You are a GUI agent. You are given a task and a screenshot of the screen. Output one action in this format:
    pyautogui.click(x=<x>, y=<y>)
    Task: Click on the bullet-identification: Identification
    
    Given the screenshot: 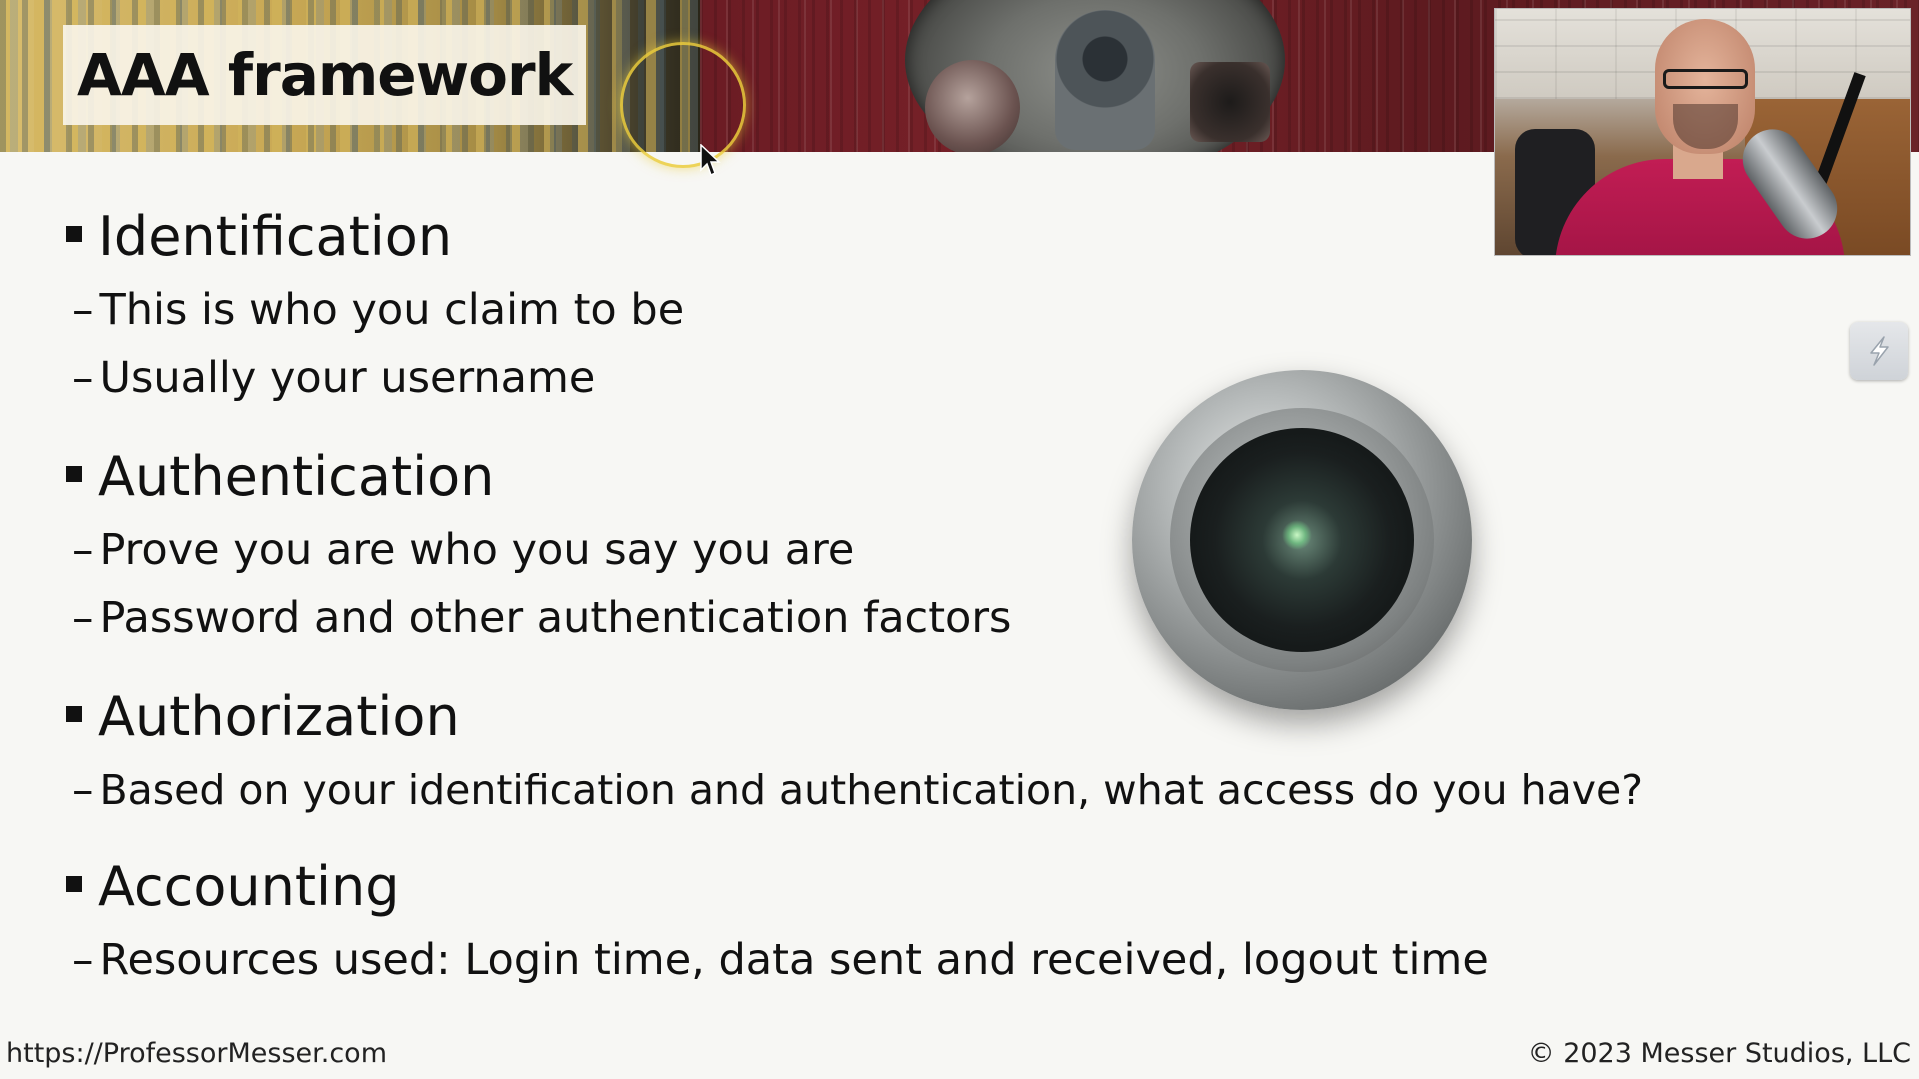 What is the action you would take?
    pyautogui.click(x=259, y=236)
    